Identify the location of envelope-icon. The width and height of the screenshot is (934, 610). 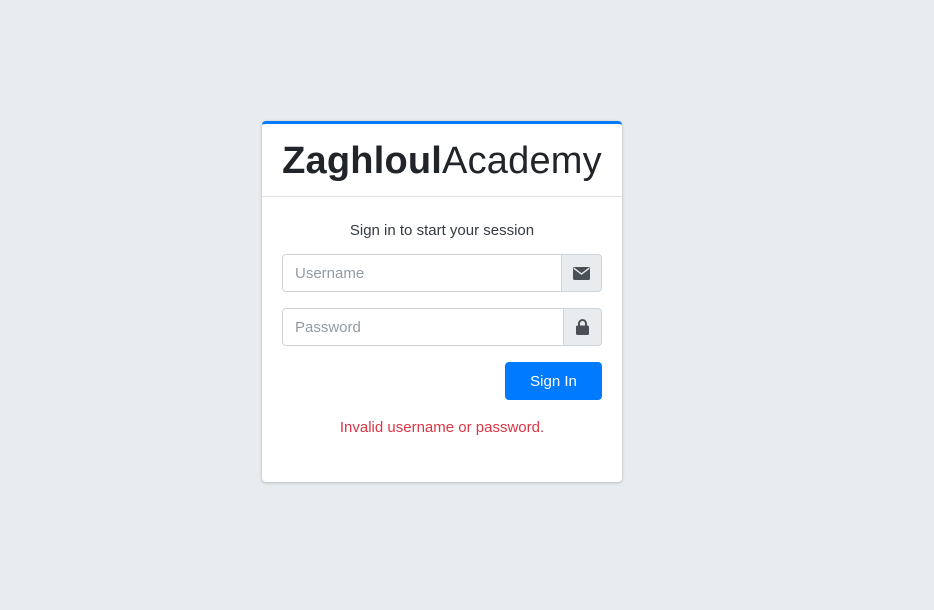
(581, 273).